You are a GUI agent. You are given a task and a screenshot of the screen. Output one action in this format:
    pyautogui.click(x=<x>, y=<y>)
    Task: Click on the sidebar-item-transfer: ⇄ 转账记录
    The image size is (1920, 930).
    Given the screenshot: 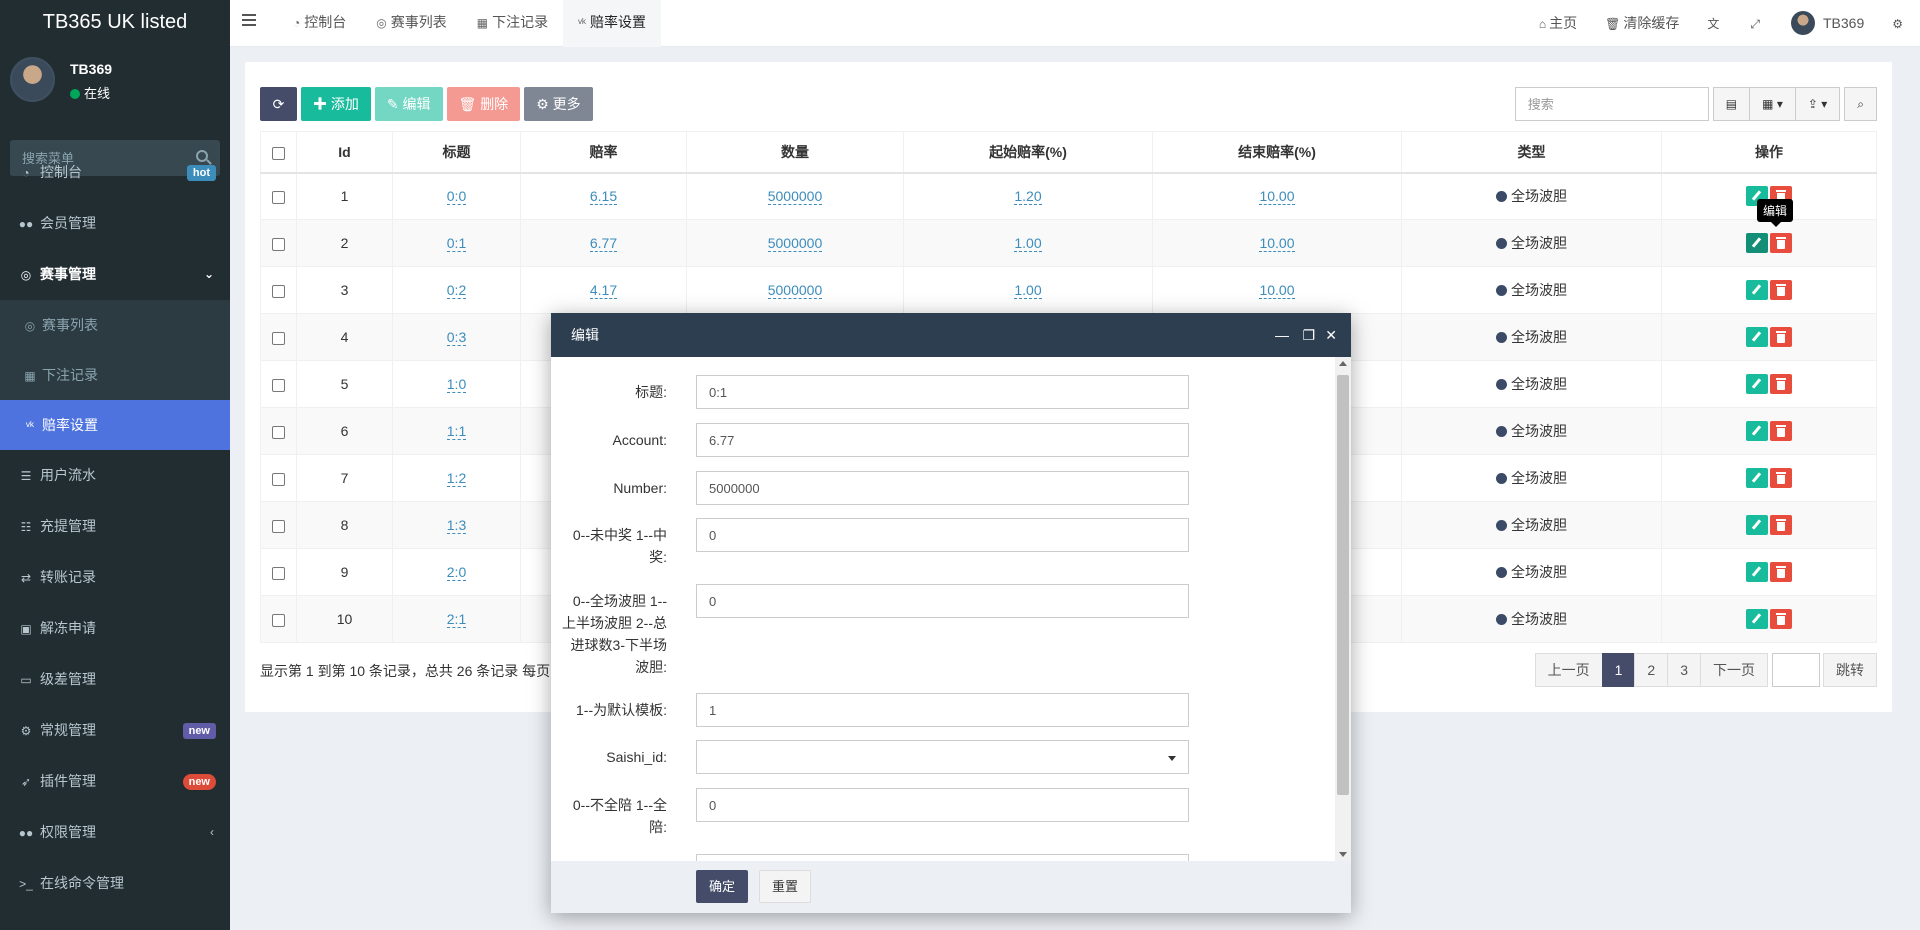 What is the action you would take?
    pyautogui.click(x=115, y=577)
    